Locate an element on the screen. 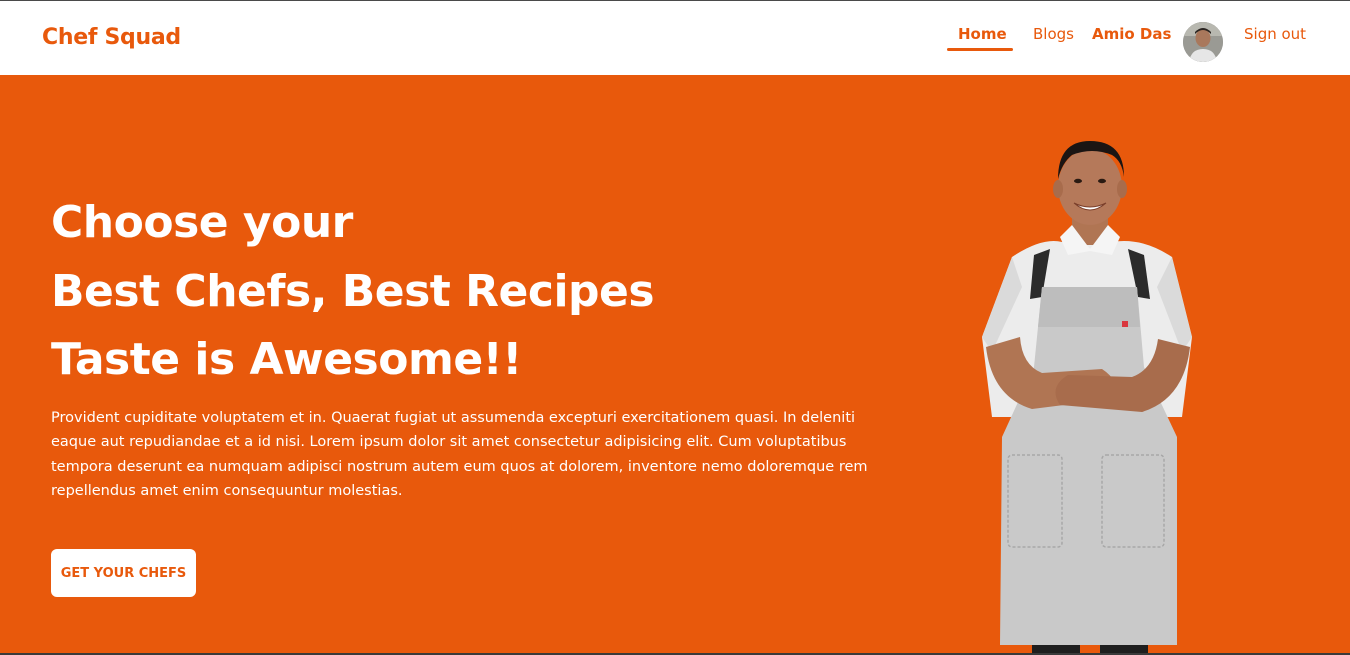 This screenshot has width=1350, height=655. hero-headline-line-1: Choose your is located at coordinates (202, 222).